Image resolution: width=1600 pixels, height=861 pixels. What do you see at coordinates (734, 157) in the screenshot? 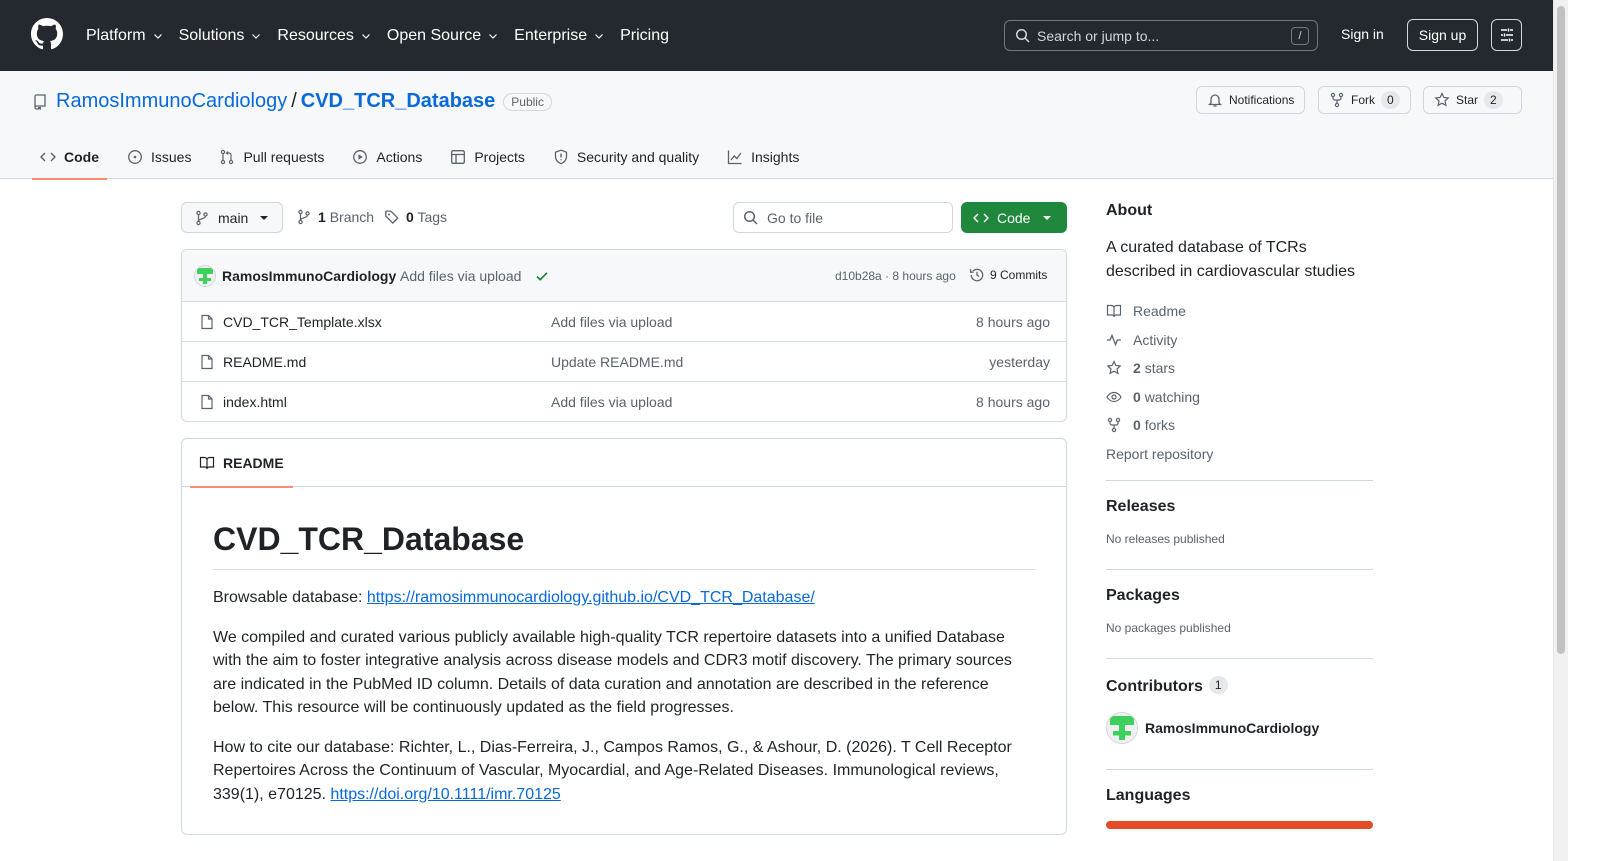
I see `graph-icon` at bounding box center [734, 157].